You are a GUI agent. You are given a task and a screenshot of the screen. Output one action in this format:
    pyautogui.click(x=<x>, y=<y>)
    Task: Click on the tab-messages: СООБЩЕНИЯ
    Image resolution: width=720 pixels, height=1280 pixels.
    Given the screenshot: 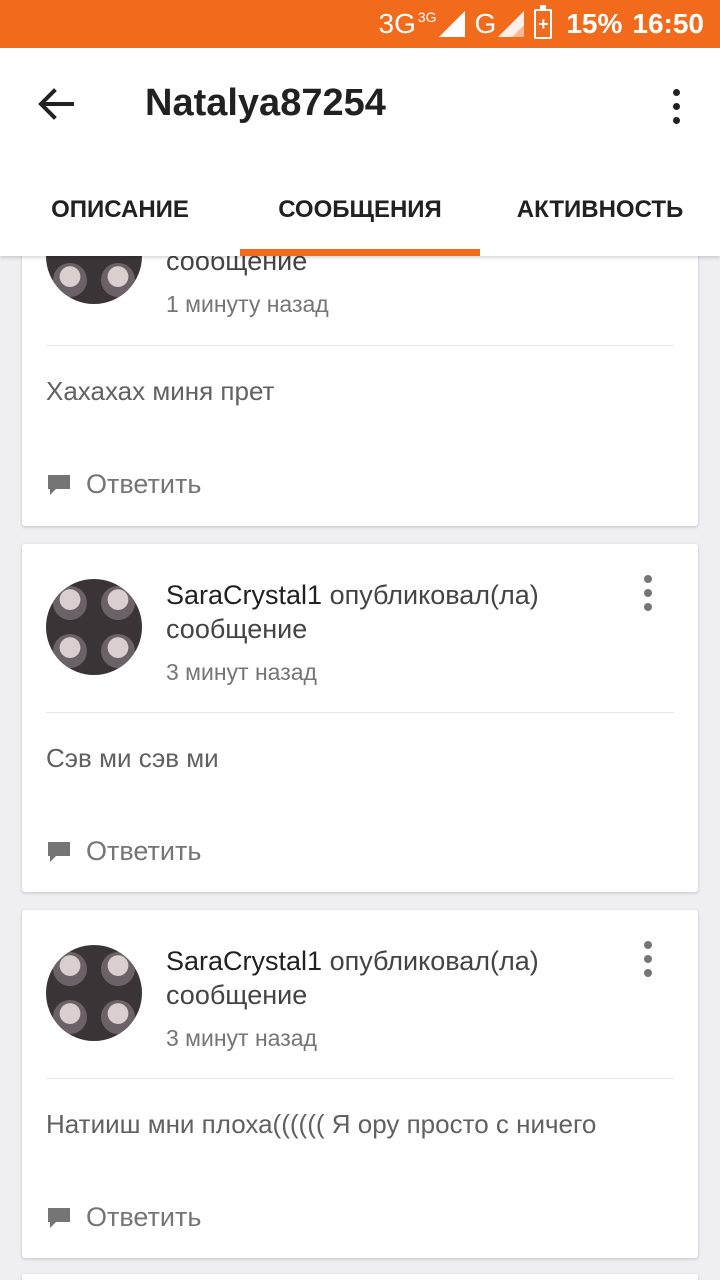 What is the action you would take?
    pyautogui.click(x=360, y=209)
    